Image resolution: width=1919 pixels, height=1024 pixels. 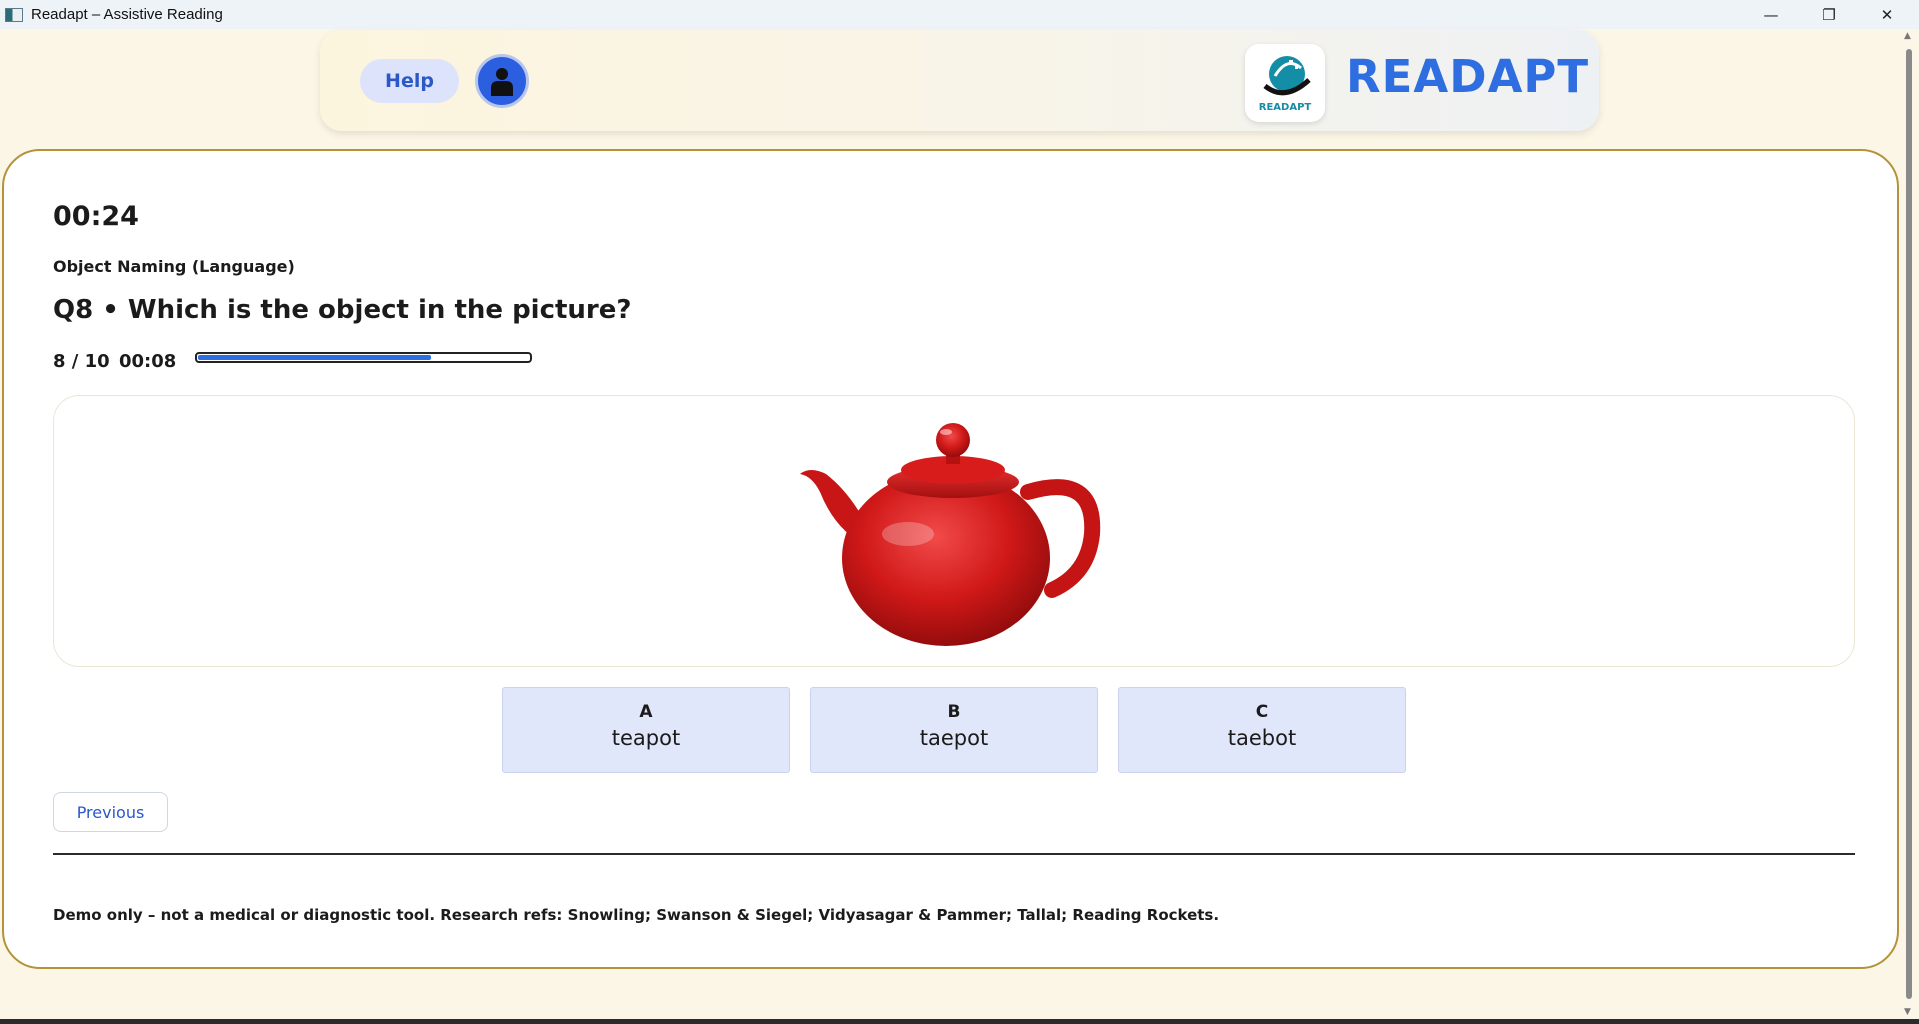 What do you see at coordinates (14, 14) in the screenshot?
I see `app-icon` at bounding box center [14, 14].